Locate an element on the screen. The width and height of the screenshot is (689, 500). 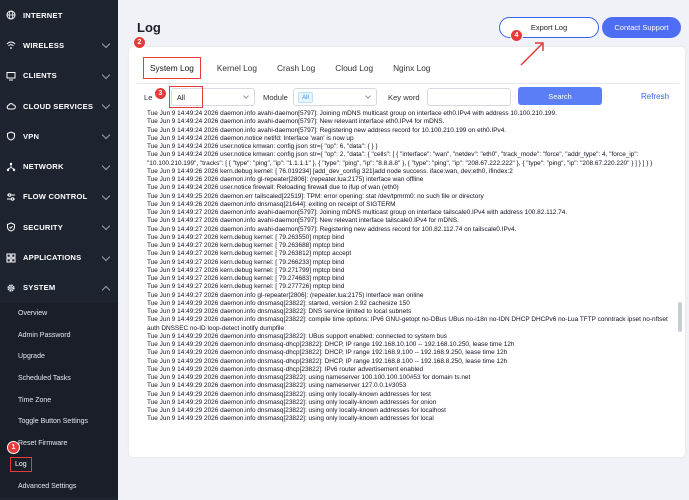
module-tag: All is located at coordinates (305, 97).